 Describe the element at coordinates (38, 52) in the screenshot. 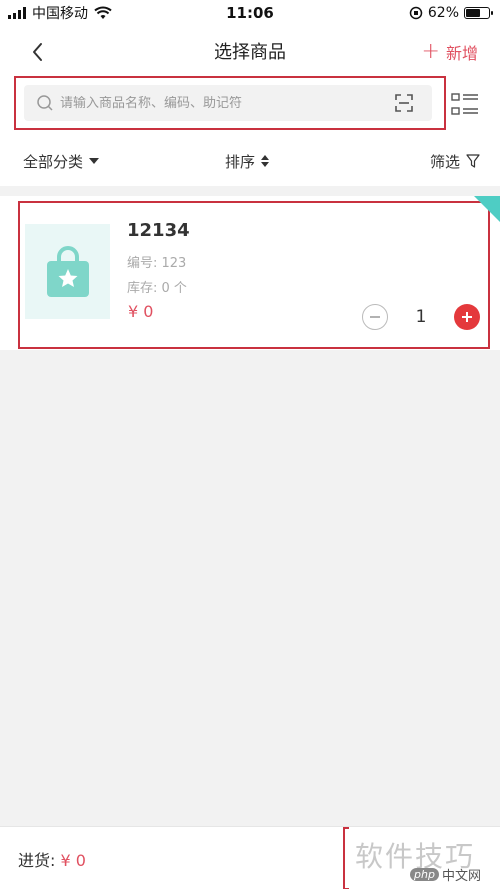

I see `back-icon` at that location.